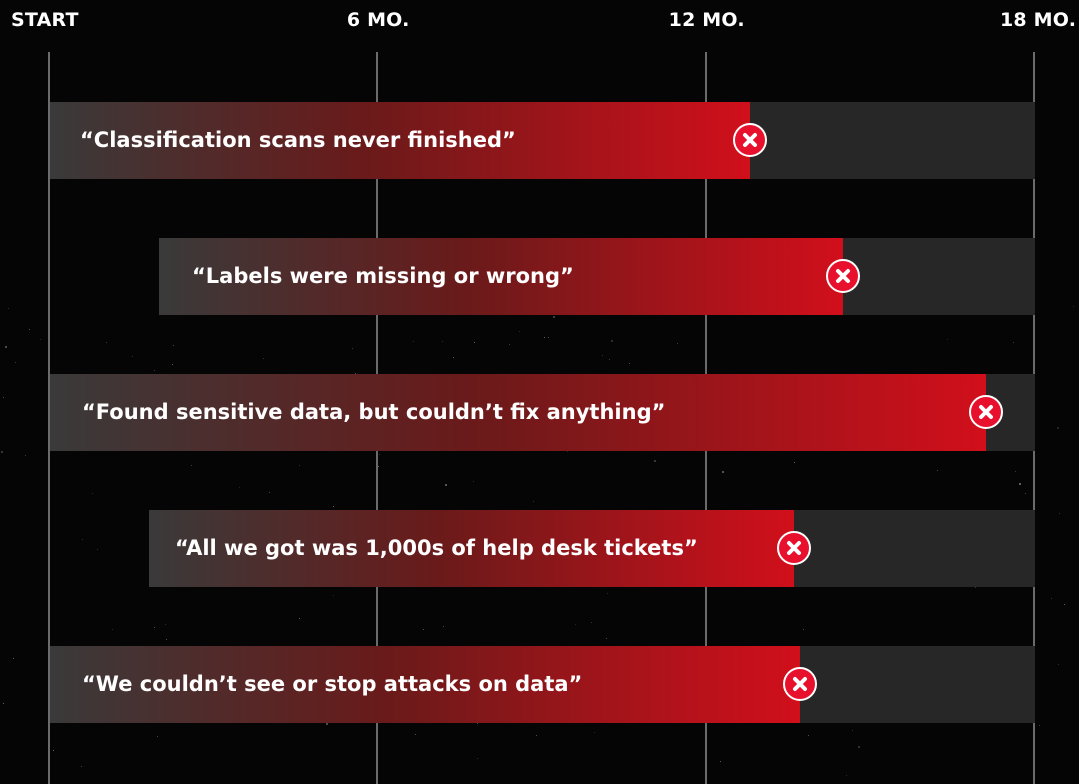  What do you see at coordinates (706, 20) in the screenshot?
I see `tick-label: 12 MO.` at bounding box center [706, 20].